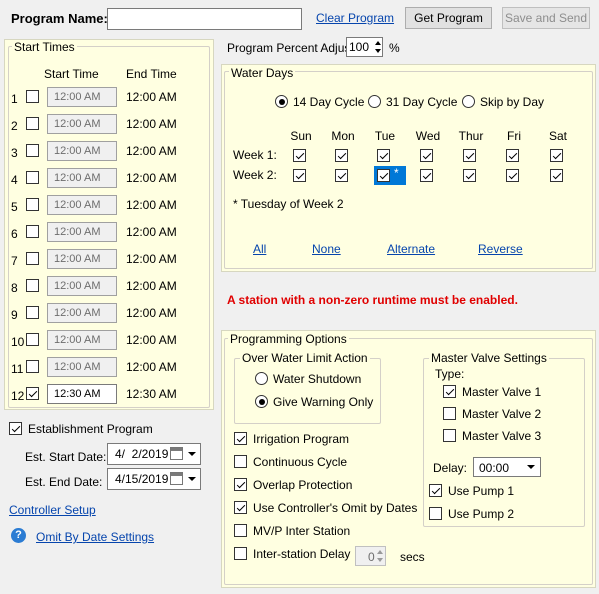  Describe the element at coordinates (95, 537) in the screenshot. I see `omit-by-date-link: Omit By Date Settings` at that location.